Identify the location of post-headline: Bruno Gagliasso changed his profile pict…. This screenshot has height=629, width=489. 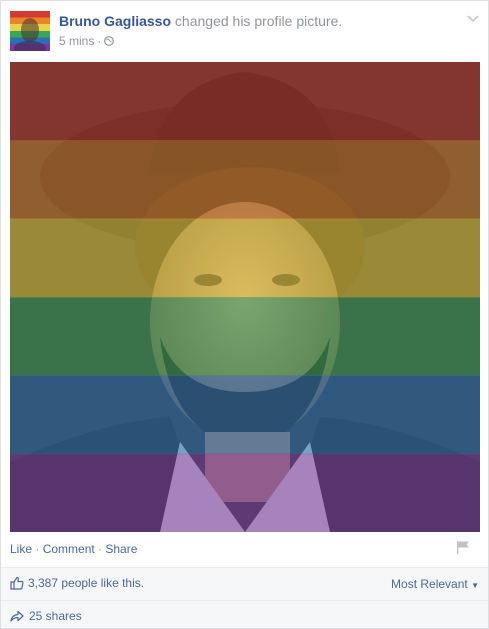
(200, 21).